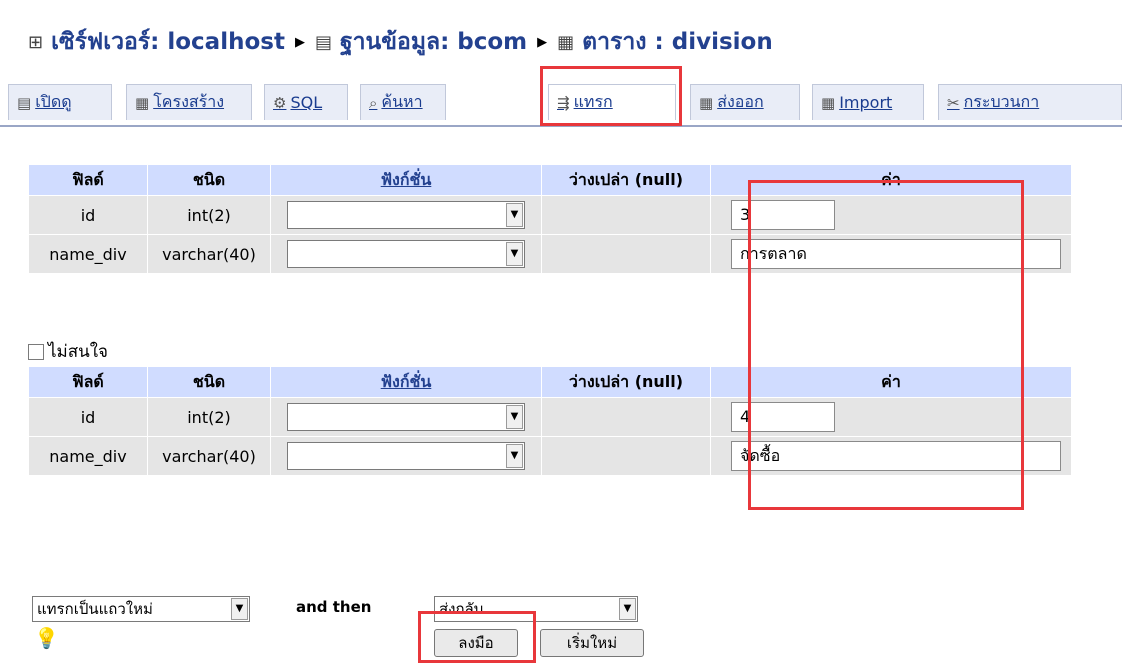 This screenshot has height=663, width=1122. What do you see at coordinates (783, 417) in the screenshot?
I see `value-input: 4` at bounding box center [783, 417].